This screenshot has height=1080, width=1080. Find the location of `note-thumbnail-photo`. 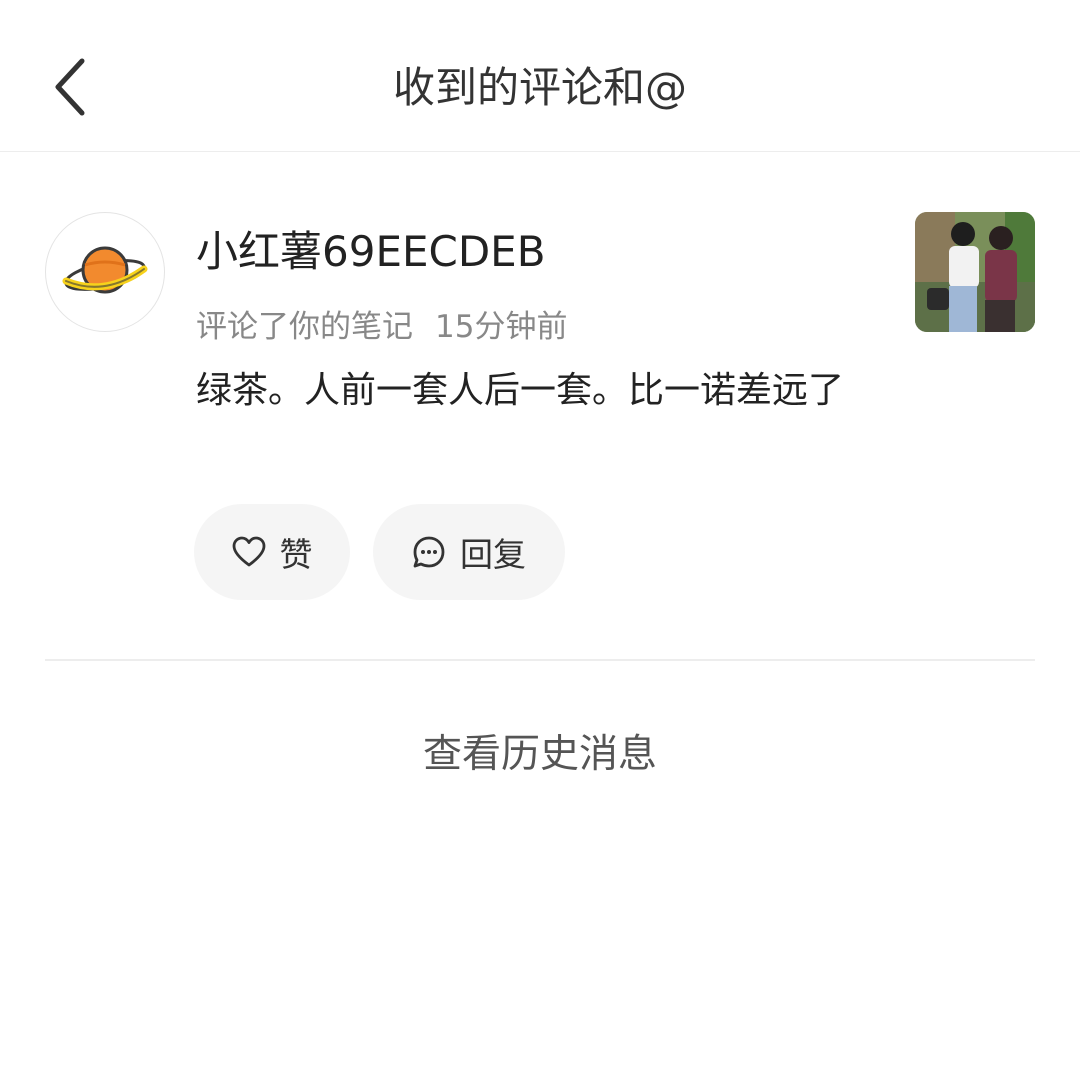

note-thumbnail-photo is located at coordinates (975, 272).